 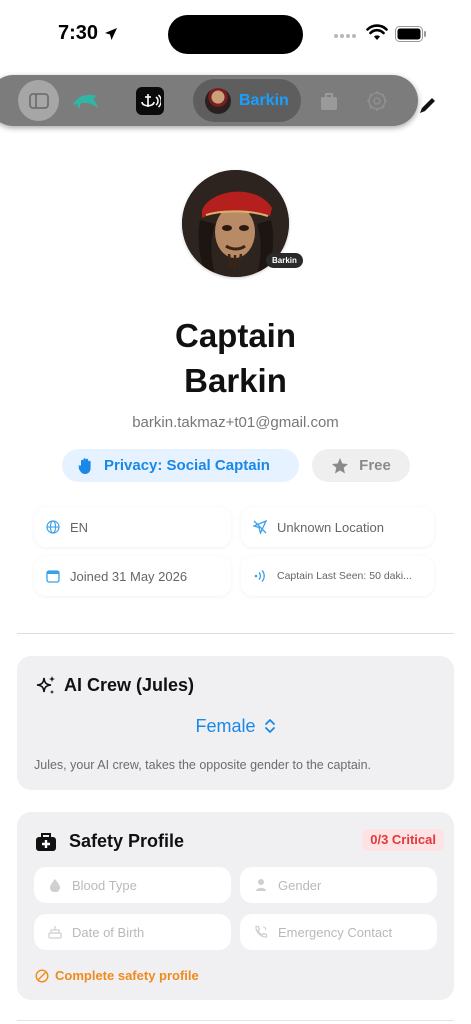 What do you see at coordinates (428, 105) in the screenshot?
I see `edit-pencil-icon` at bounding box center [428, 105].